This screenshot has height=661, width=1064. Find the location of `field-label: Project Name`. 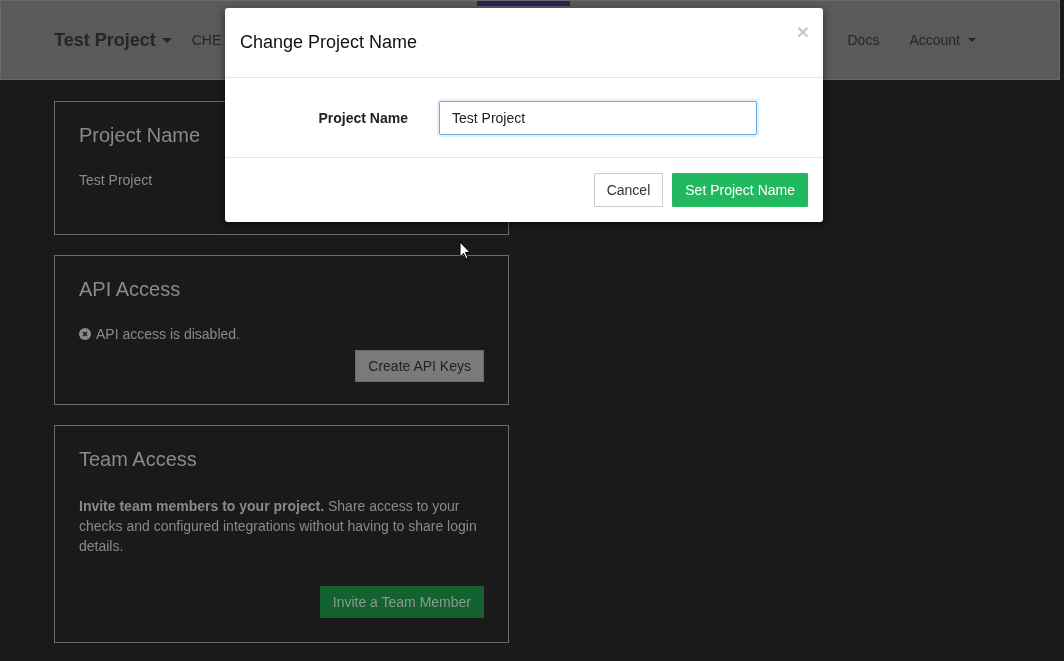

field-label: Project Name is located at coordinates (362, 117).